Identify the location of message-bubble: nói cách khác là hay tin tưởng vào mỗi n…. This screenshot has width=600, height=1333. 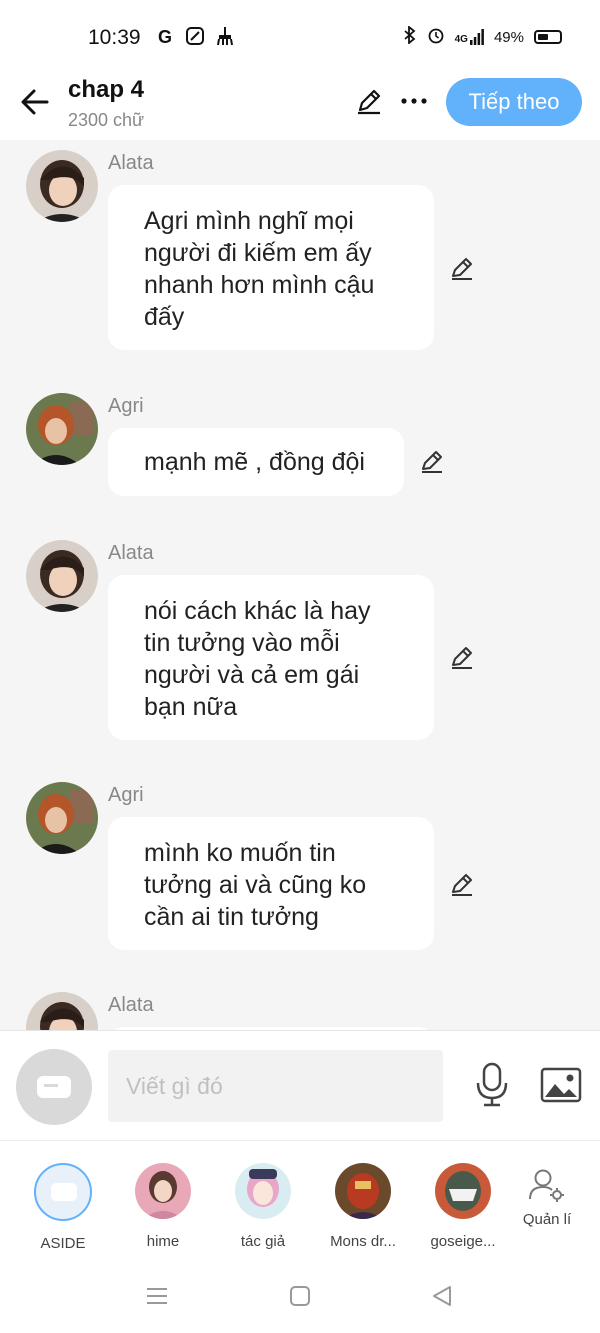
(271, 657).